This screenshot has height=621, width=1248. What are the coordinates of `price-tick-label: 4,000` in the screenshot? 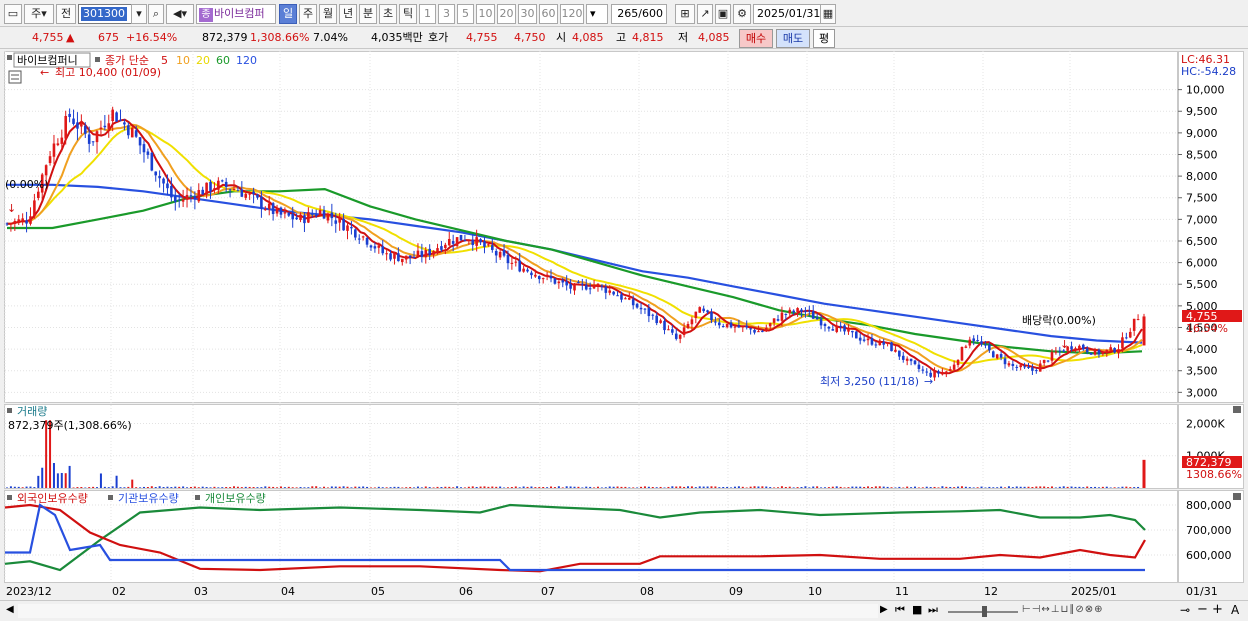 It's located at (1202, 349).